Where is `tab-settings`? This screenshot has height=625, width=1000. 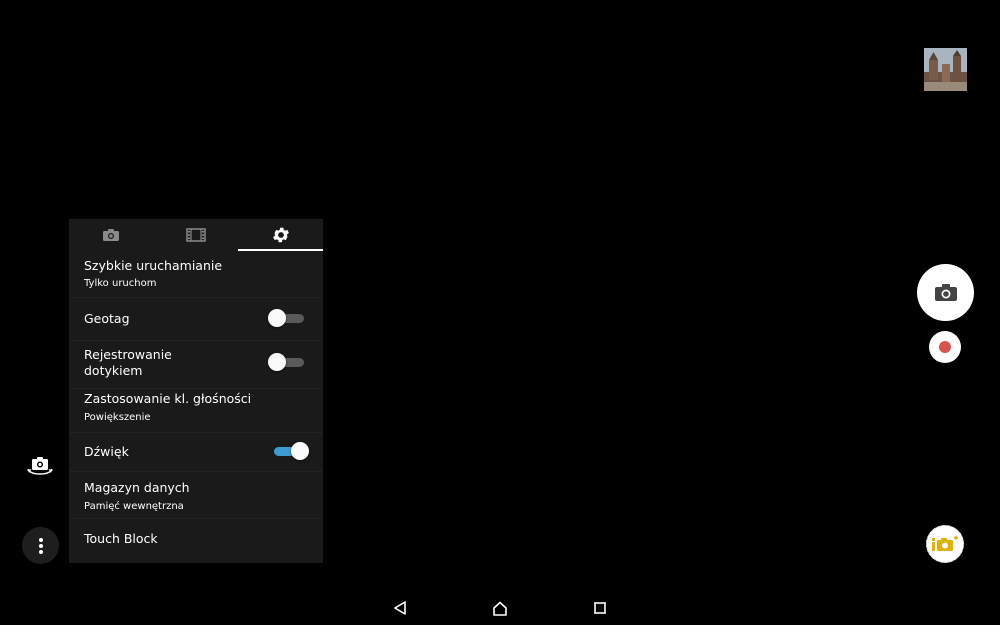
tab-settings is located at coordinates (280, 235).